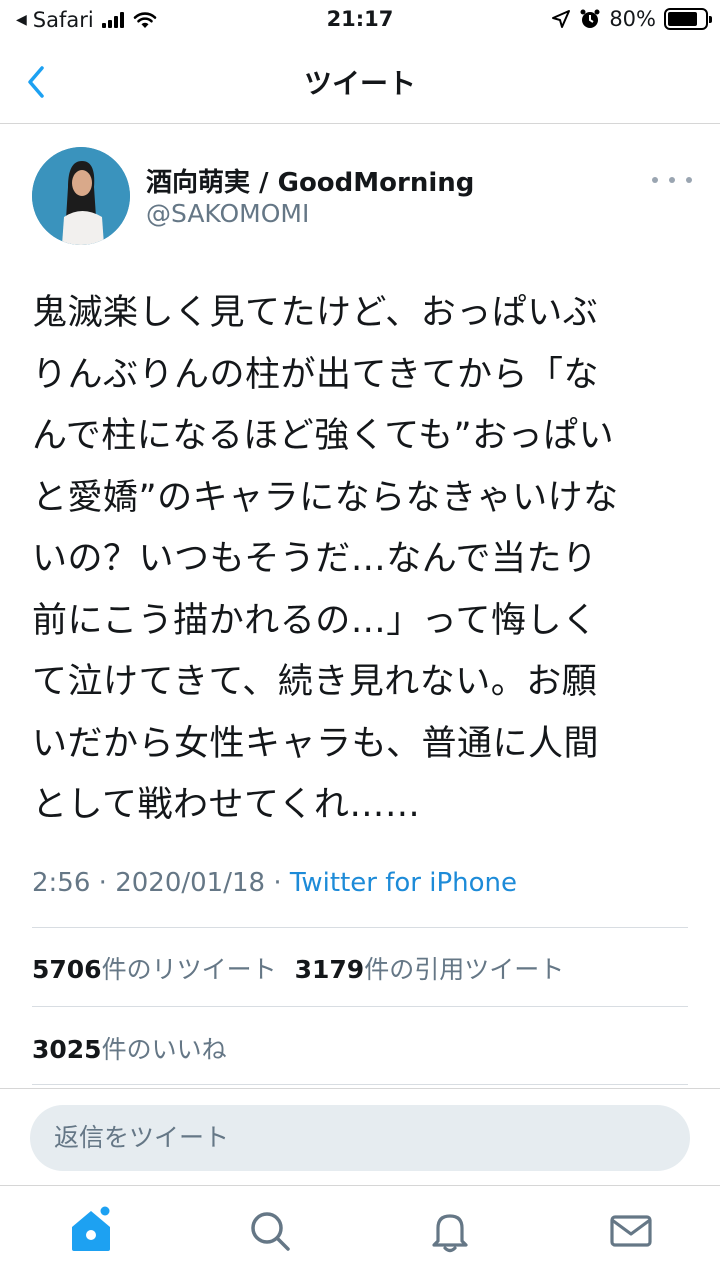  Describe the element at coordinates (631, 1231) in the screenshot. I see `messages-icon` at that location.